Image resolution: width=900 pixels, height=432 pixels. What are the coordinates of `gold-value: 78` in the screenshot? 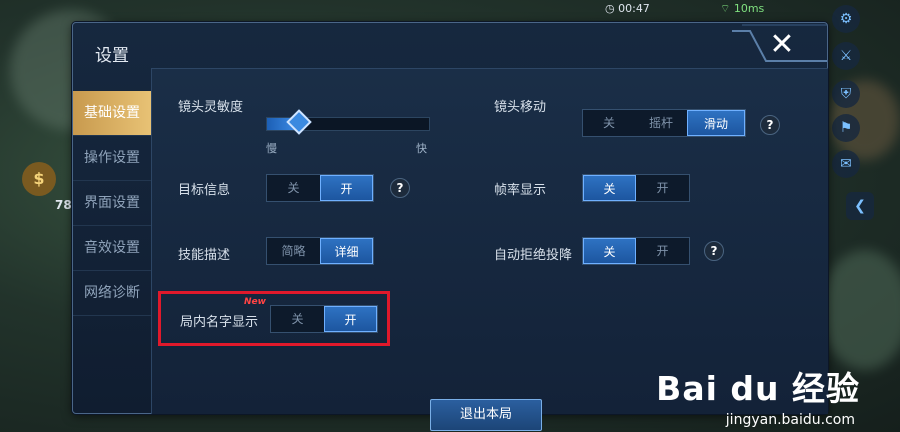 It's located at (63, 205).